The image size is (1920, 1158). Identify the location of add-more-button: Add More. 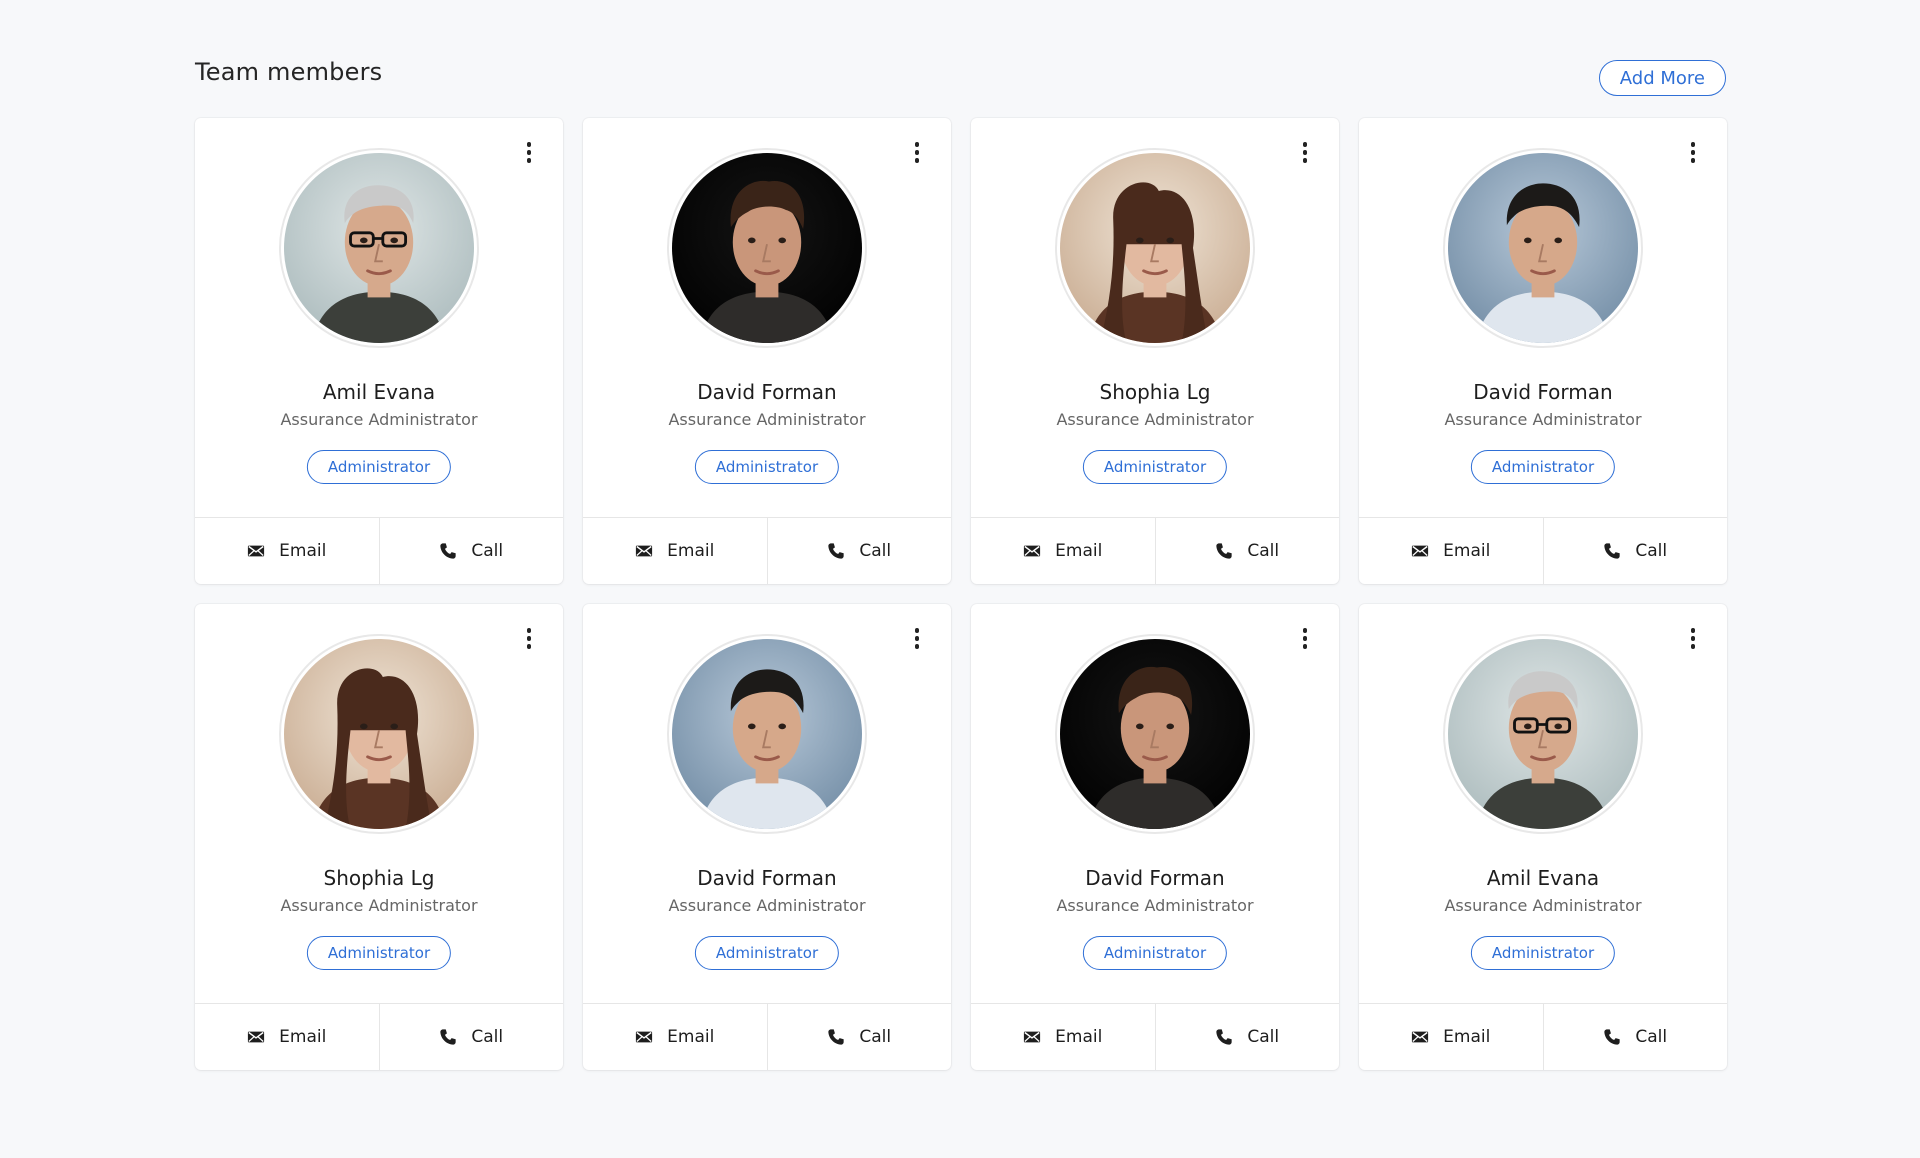
(1662, 78).